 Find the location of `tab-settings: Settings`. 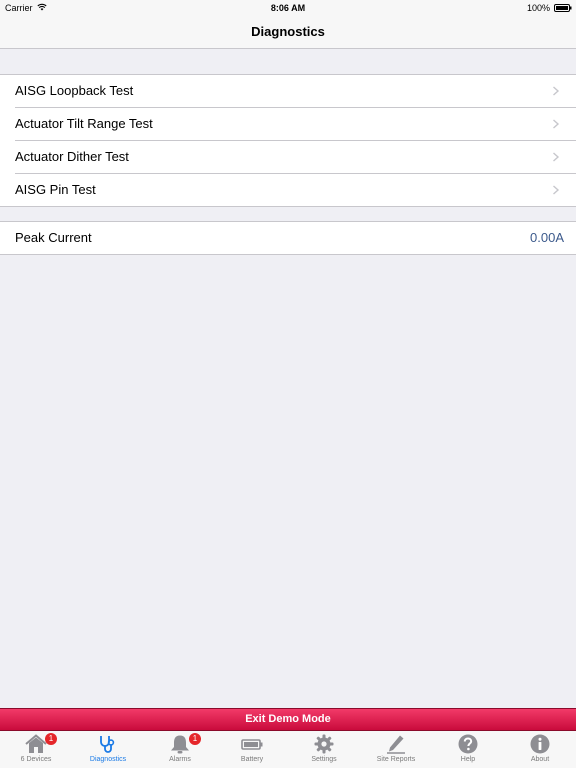

tab-settings: Settings is located at coordinates (324, 749).